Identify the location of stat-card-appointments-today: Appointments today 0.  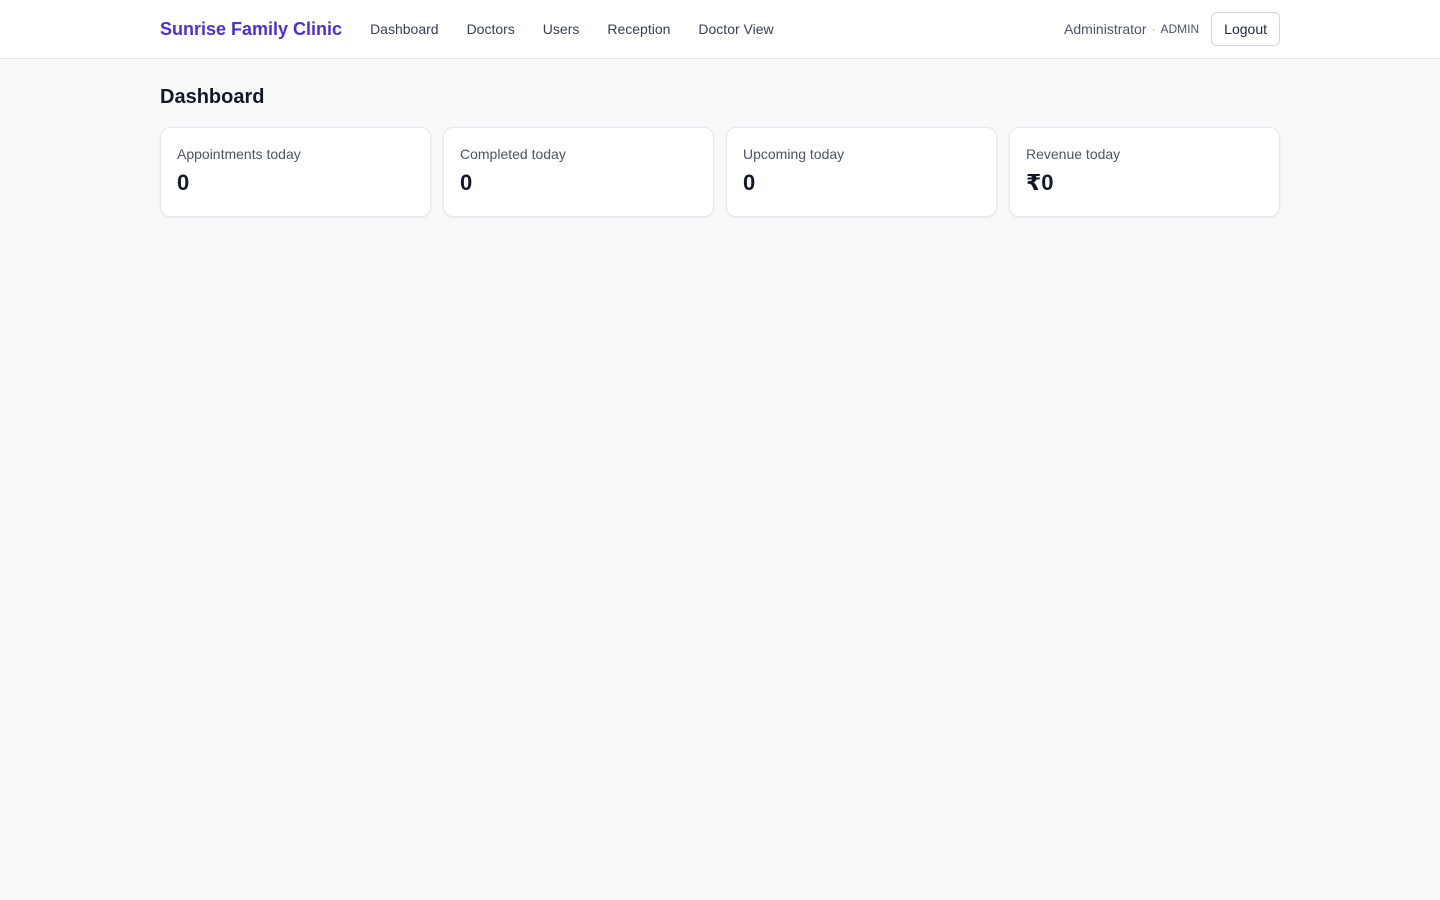
(295, 172).